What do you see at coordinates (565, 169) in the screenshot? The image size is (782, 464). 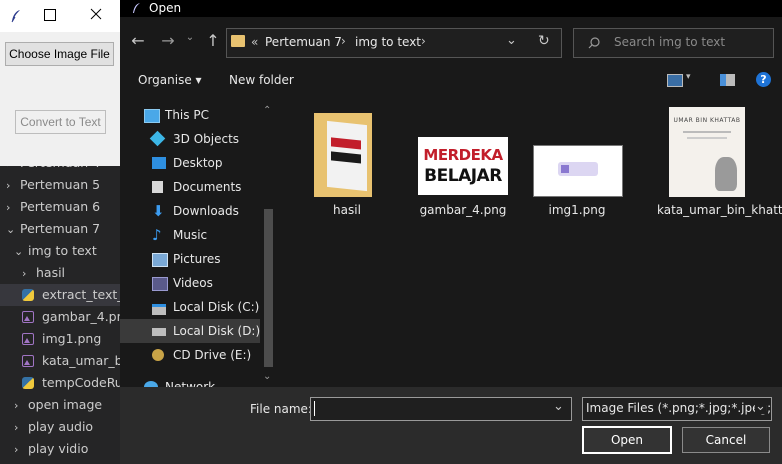 I see `thumb-card-icon` at bounding box center [565, 169].